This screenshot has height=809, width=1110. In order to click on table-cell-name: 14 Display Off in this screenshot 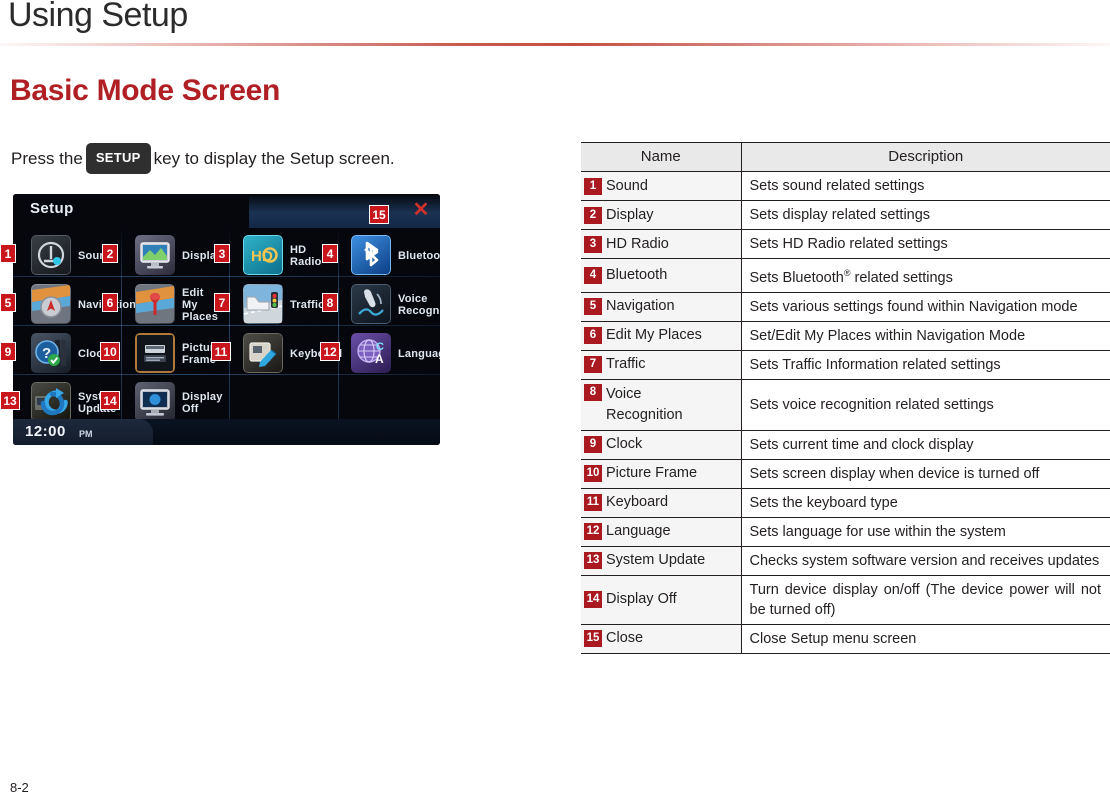, I will do `click(661, 600)`.